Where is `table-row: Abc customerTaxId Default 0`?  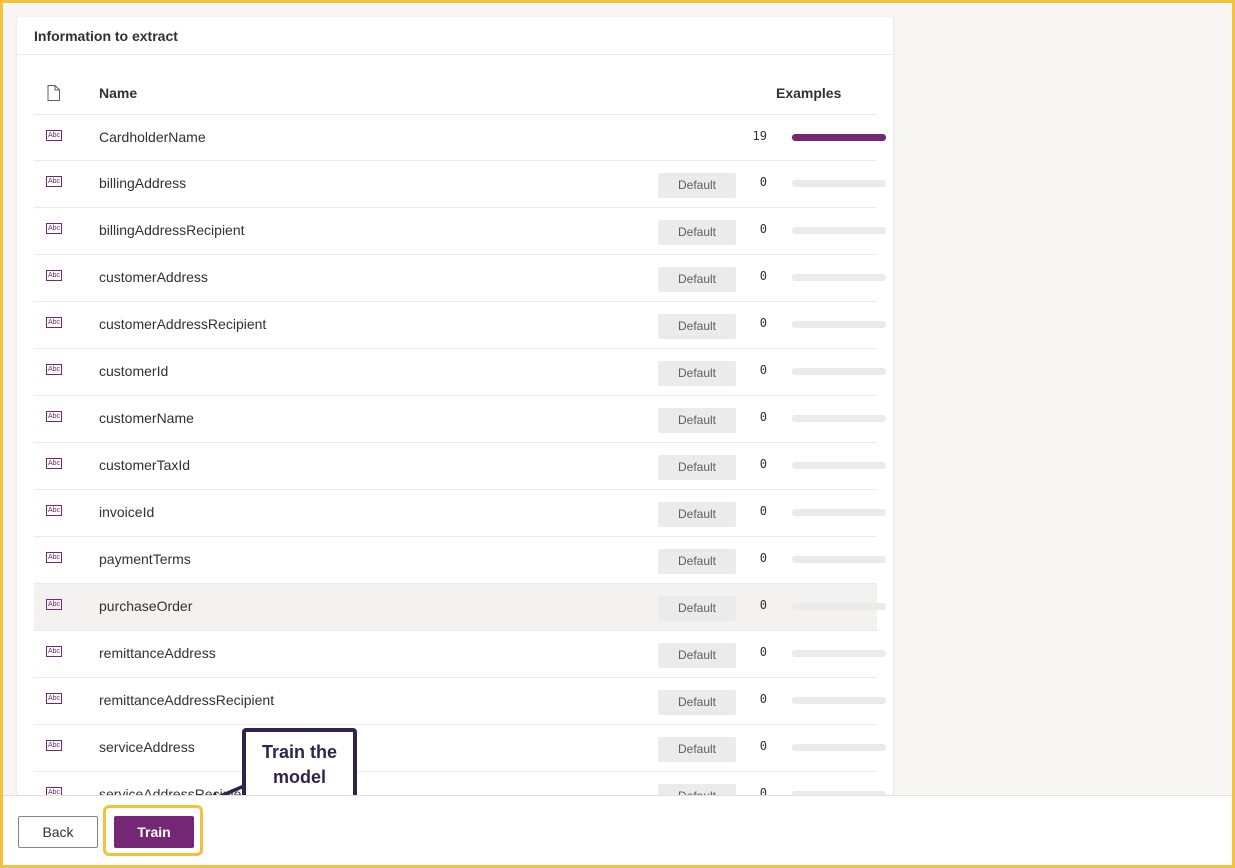
table-row: Abc customerTaxId Default 0 is located at coordinates (460, 466).